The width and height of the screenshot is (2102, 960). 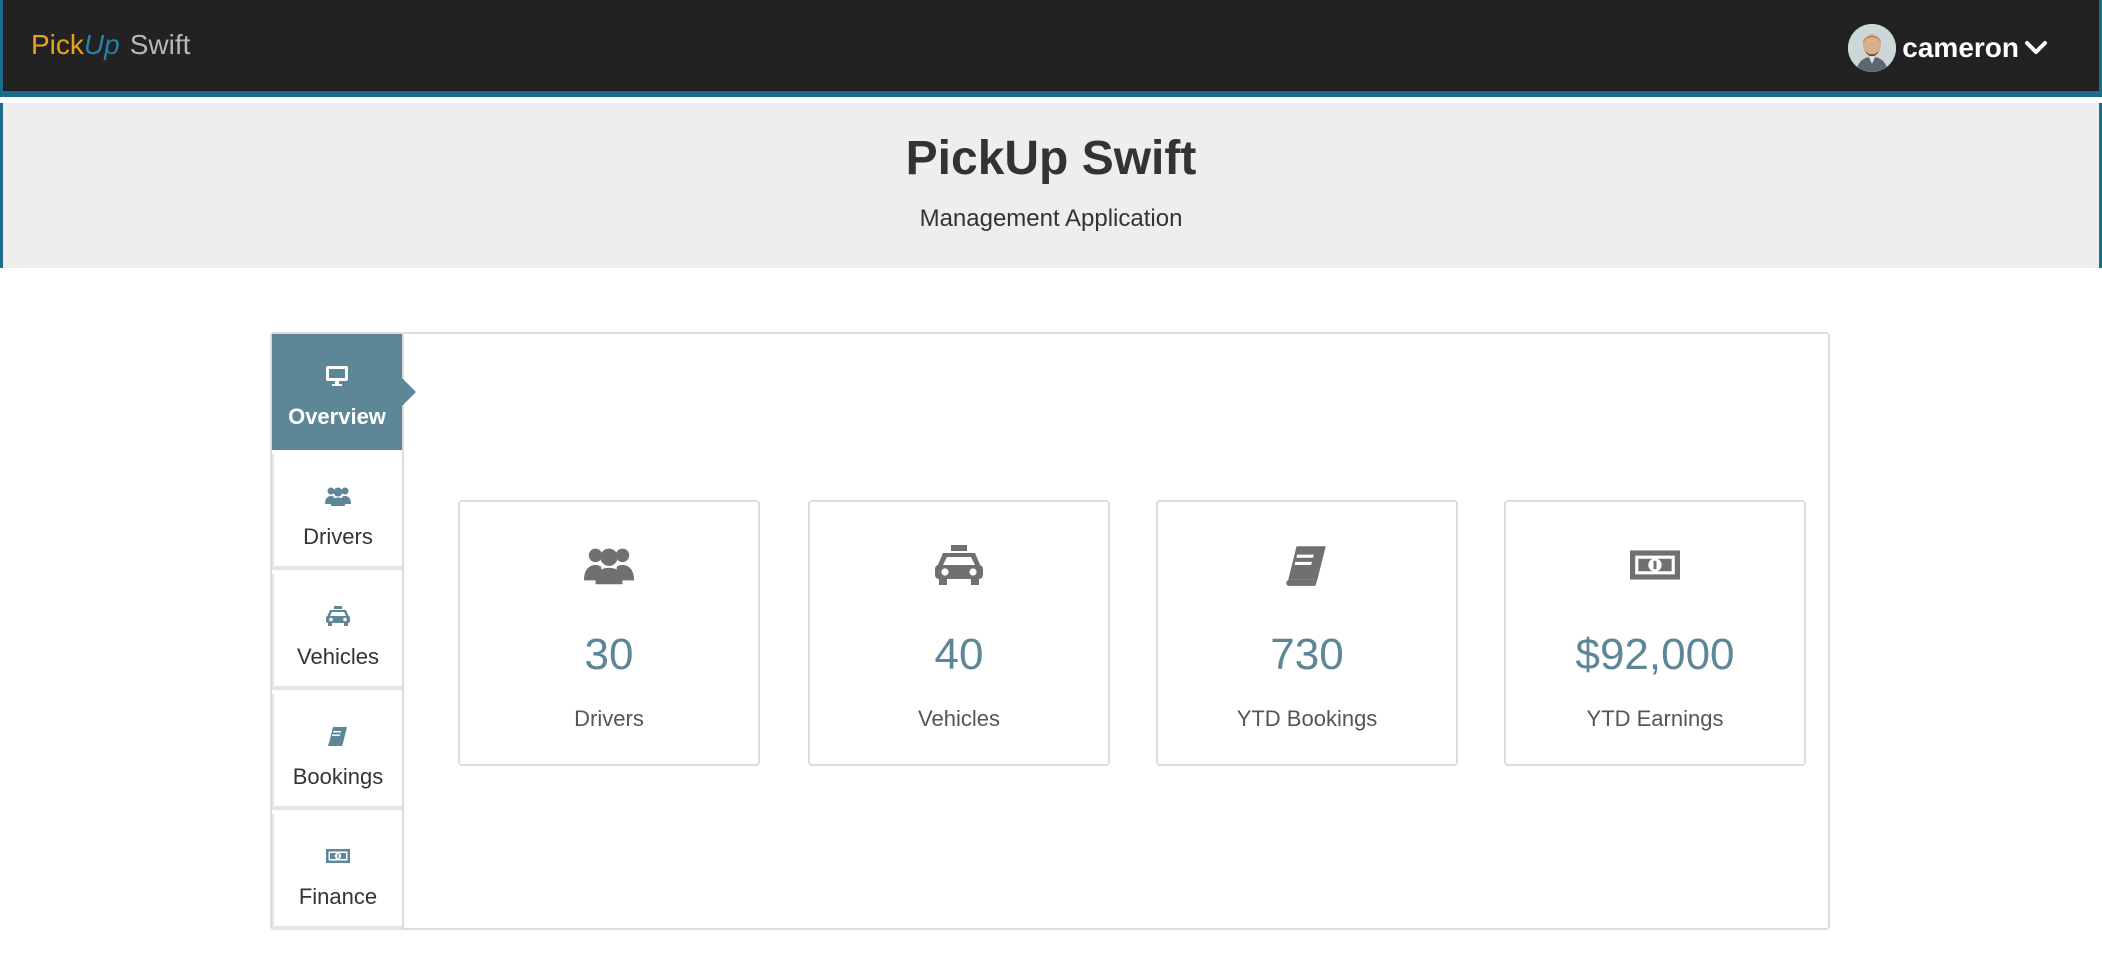 I want to click on brand-logo: PickUp Swift, so click(x=110, y=45).